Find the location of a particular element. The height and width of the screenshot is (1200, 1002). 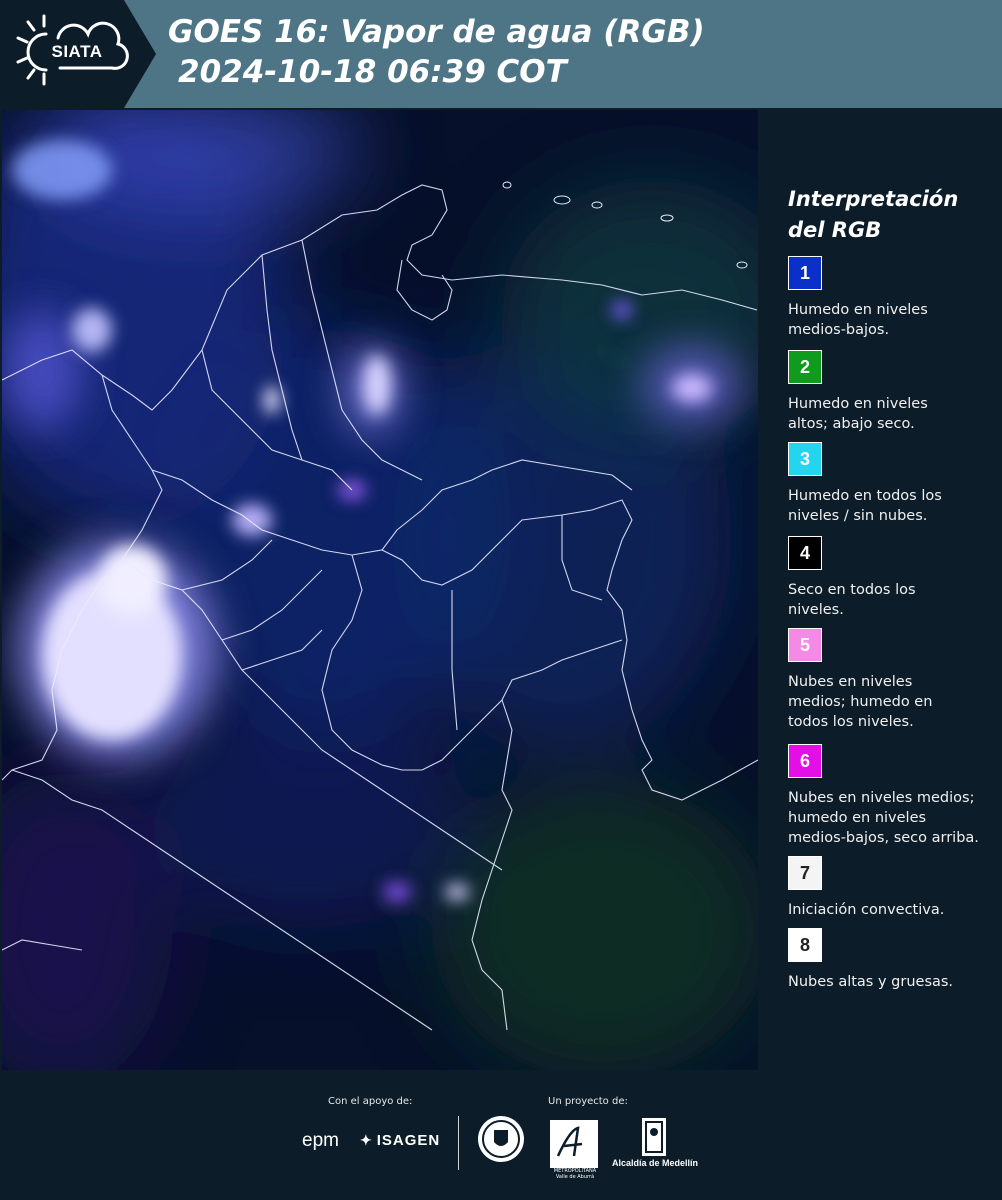

legend-description: Seco en todos los niveles. is located at coordinates (893, 600).